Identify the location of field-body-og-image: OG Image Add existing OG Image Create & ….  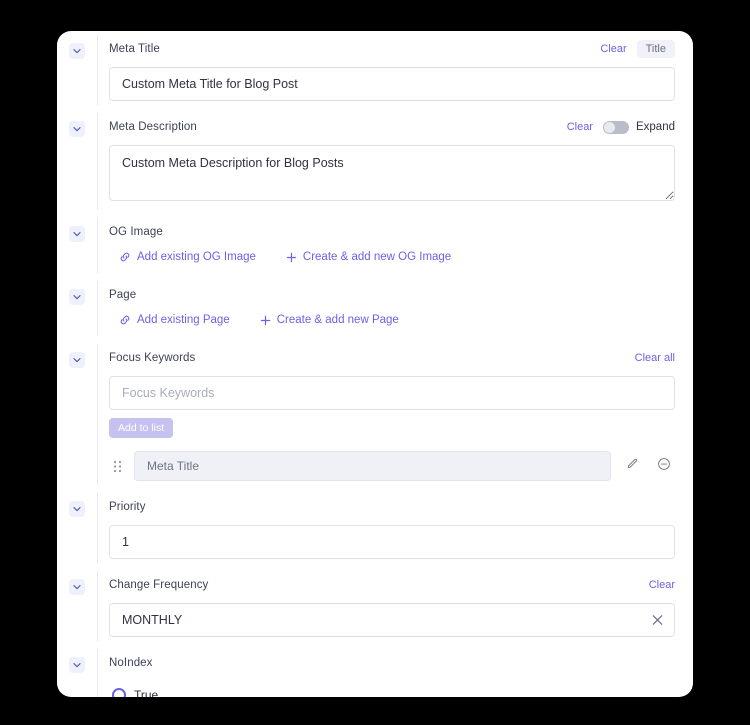
(395, 245).